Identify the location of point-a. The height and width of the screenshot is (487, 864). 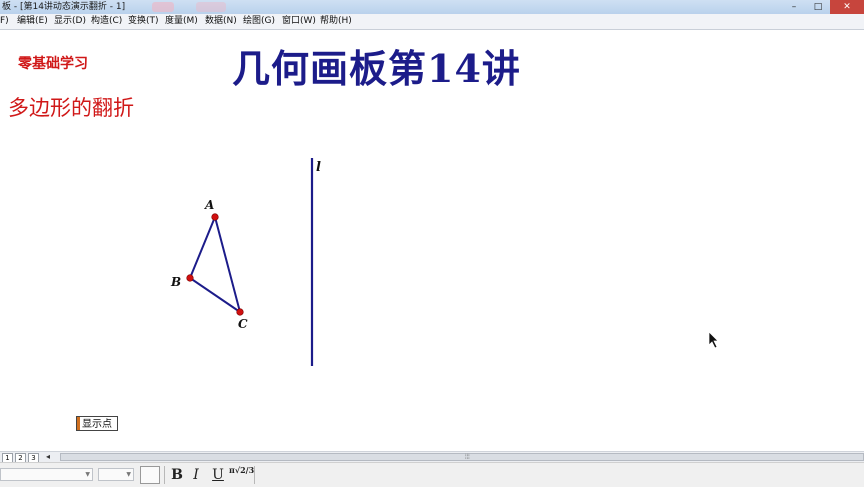
(215, 217).